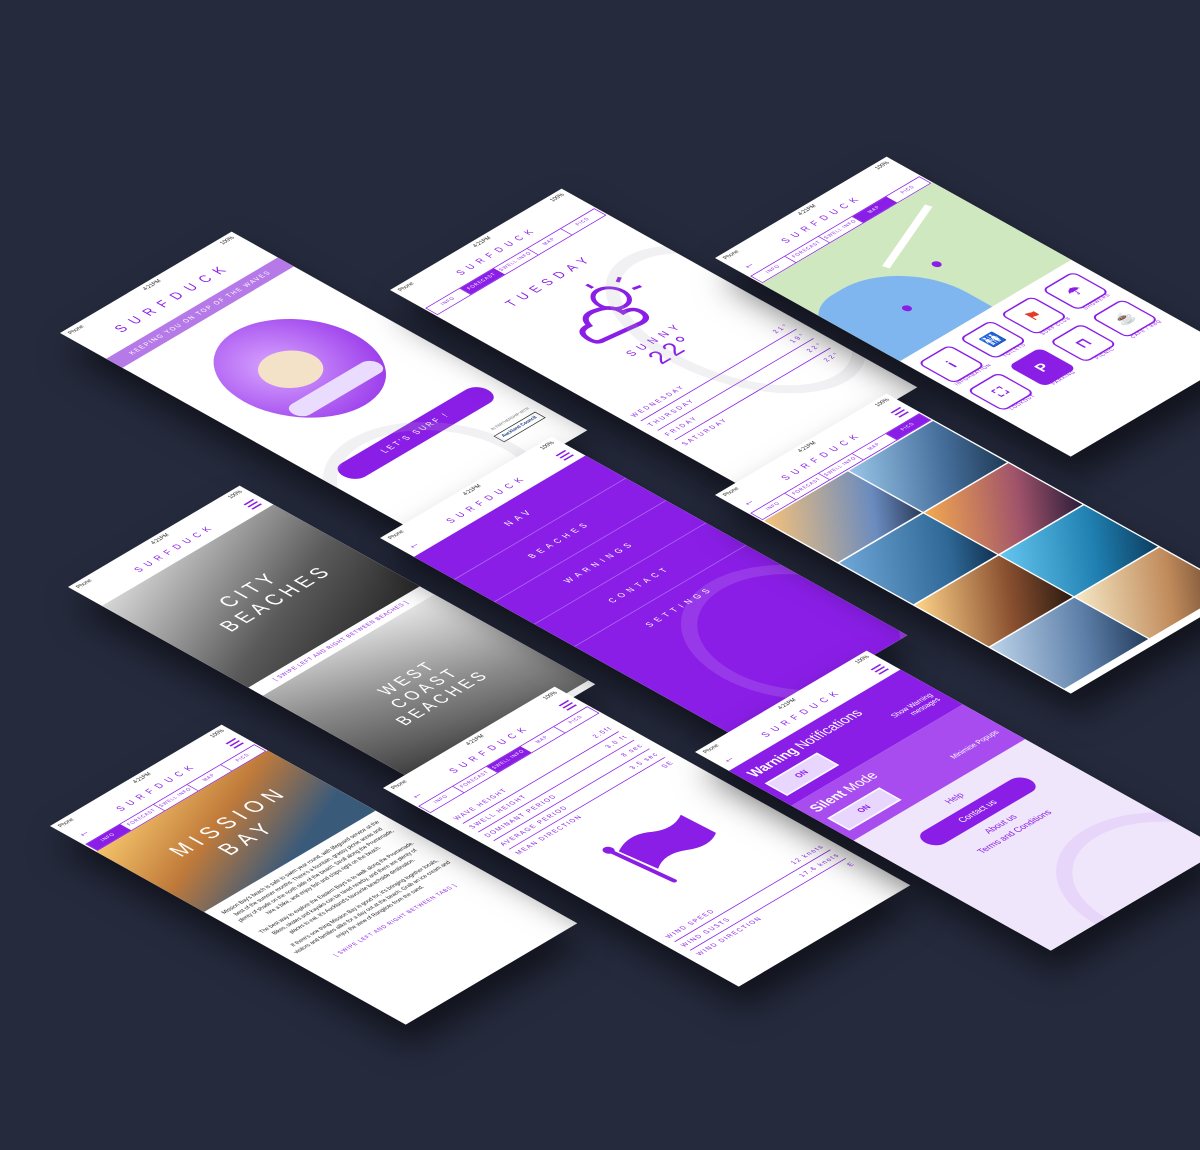  Describe the element at coordinates (434, 693) in the screenshot. I see `west-coast-title: WEST COAST BEACHES` at that location.